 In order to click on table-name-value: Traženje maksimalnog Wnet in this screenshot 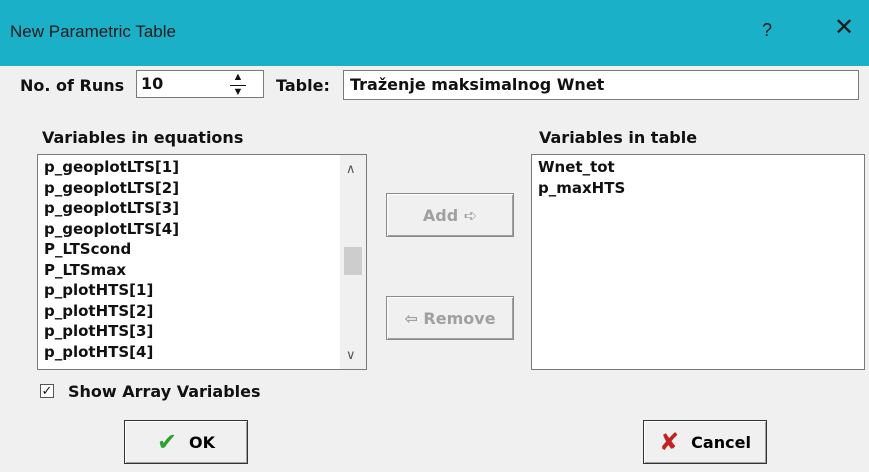, I will do `click(477, 84)`.